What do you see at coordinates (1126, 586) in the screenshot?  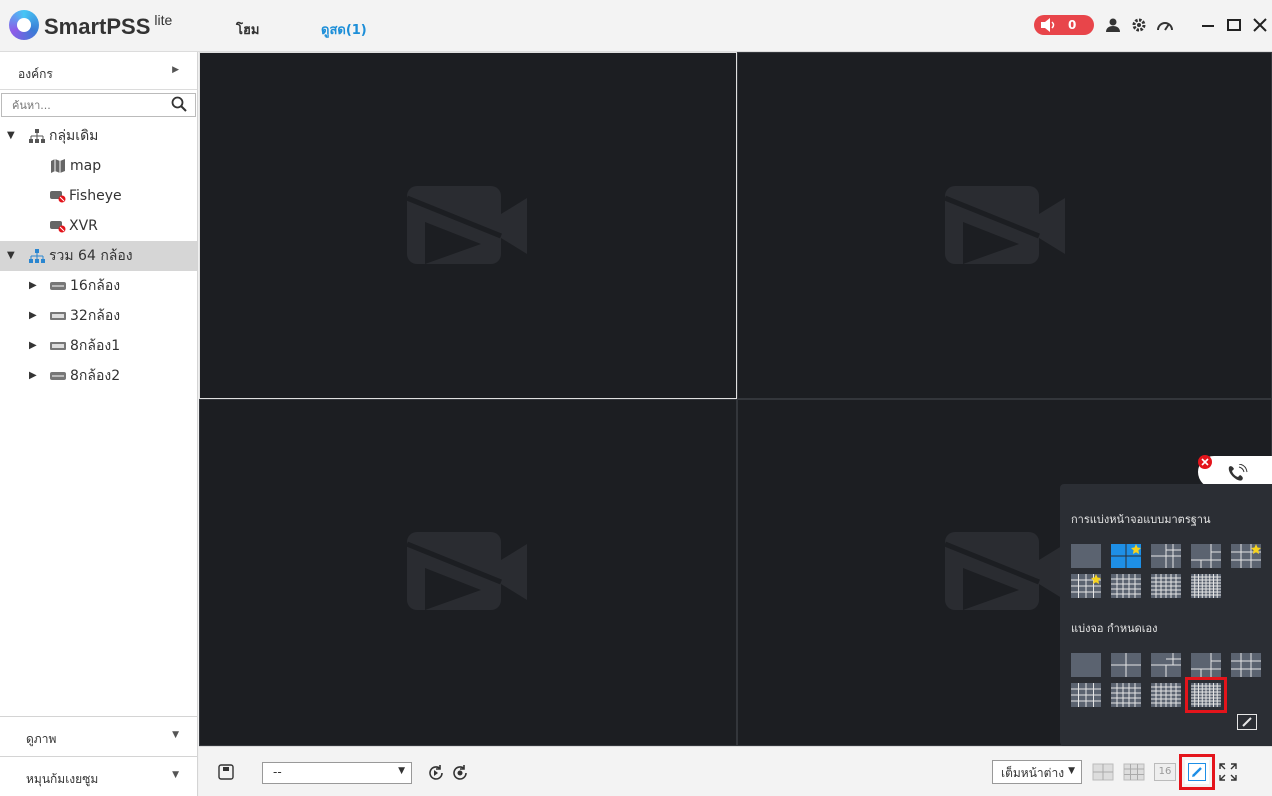 I see `layout-25-icon` at bounding box center [1126, 586].